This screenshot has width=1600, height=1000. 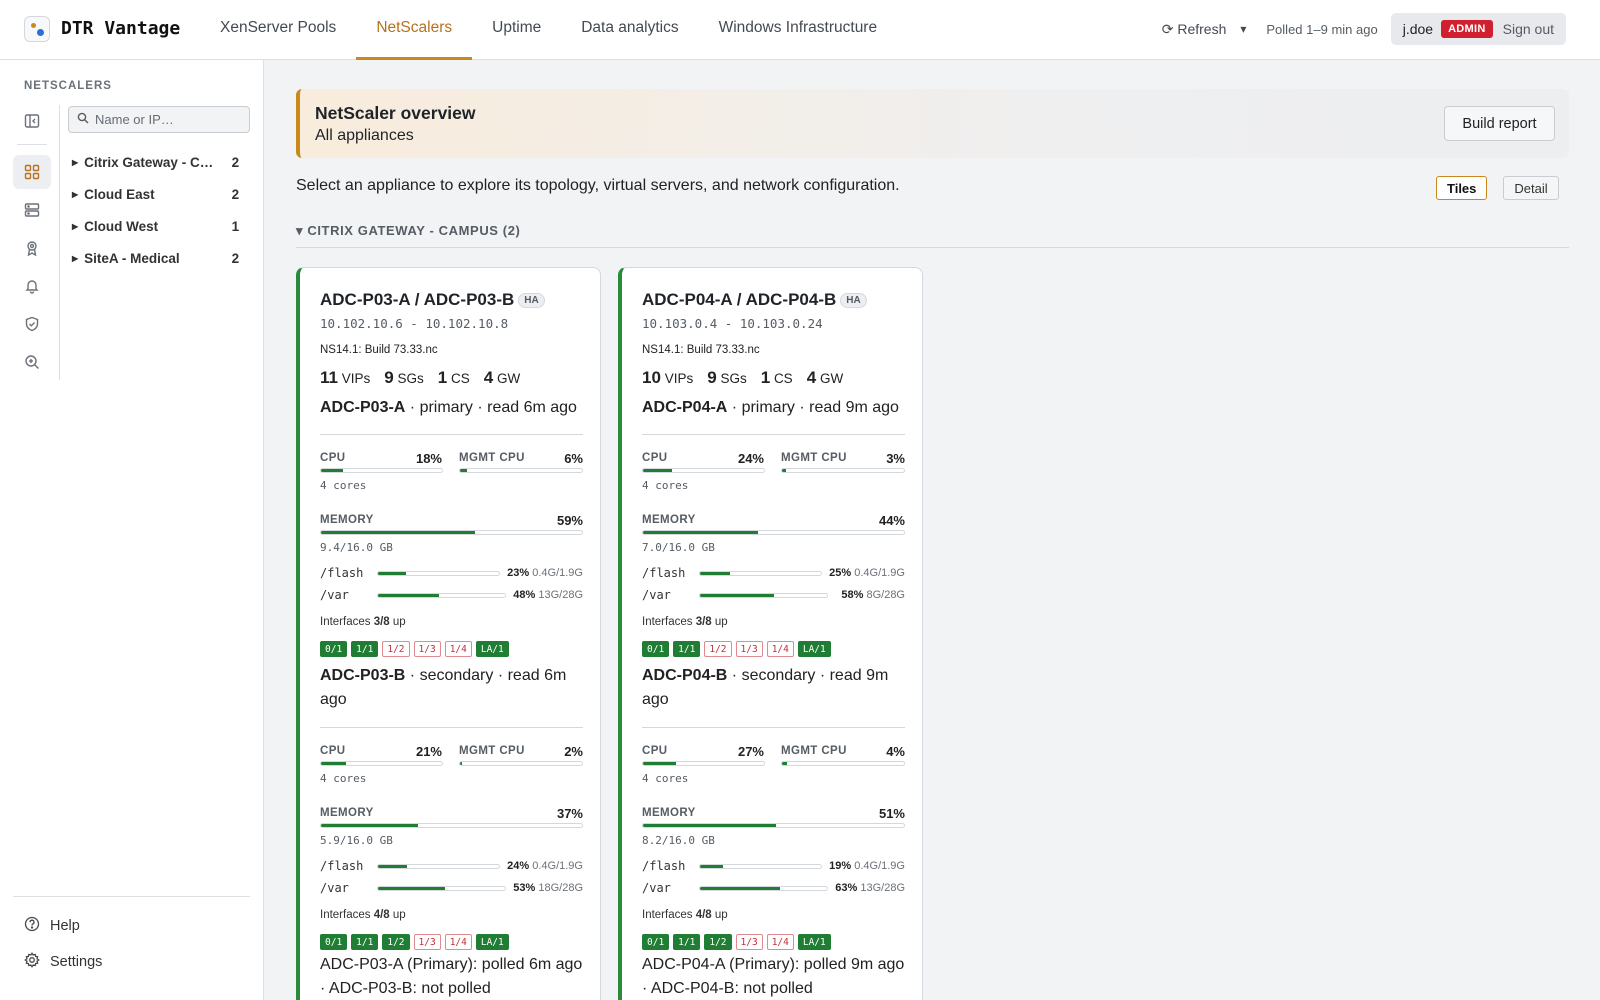 I want to click on search-input, so click(x=170, y=119).